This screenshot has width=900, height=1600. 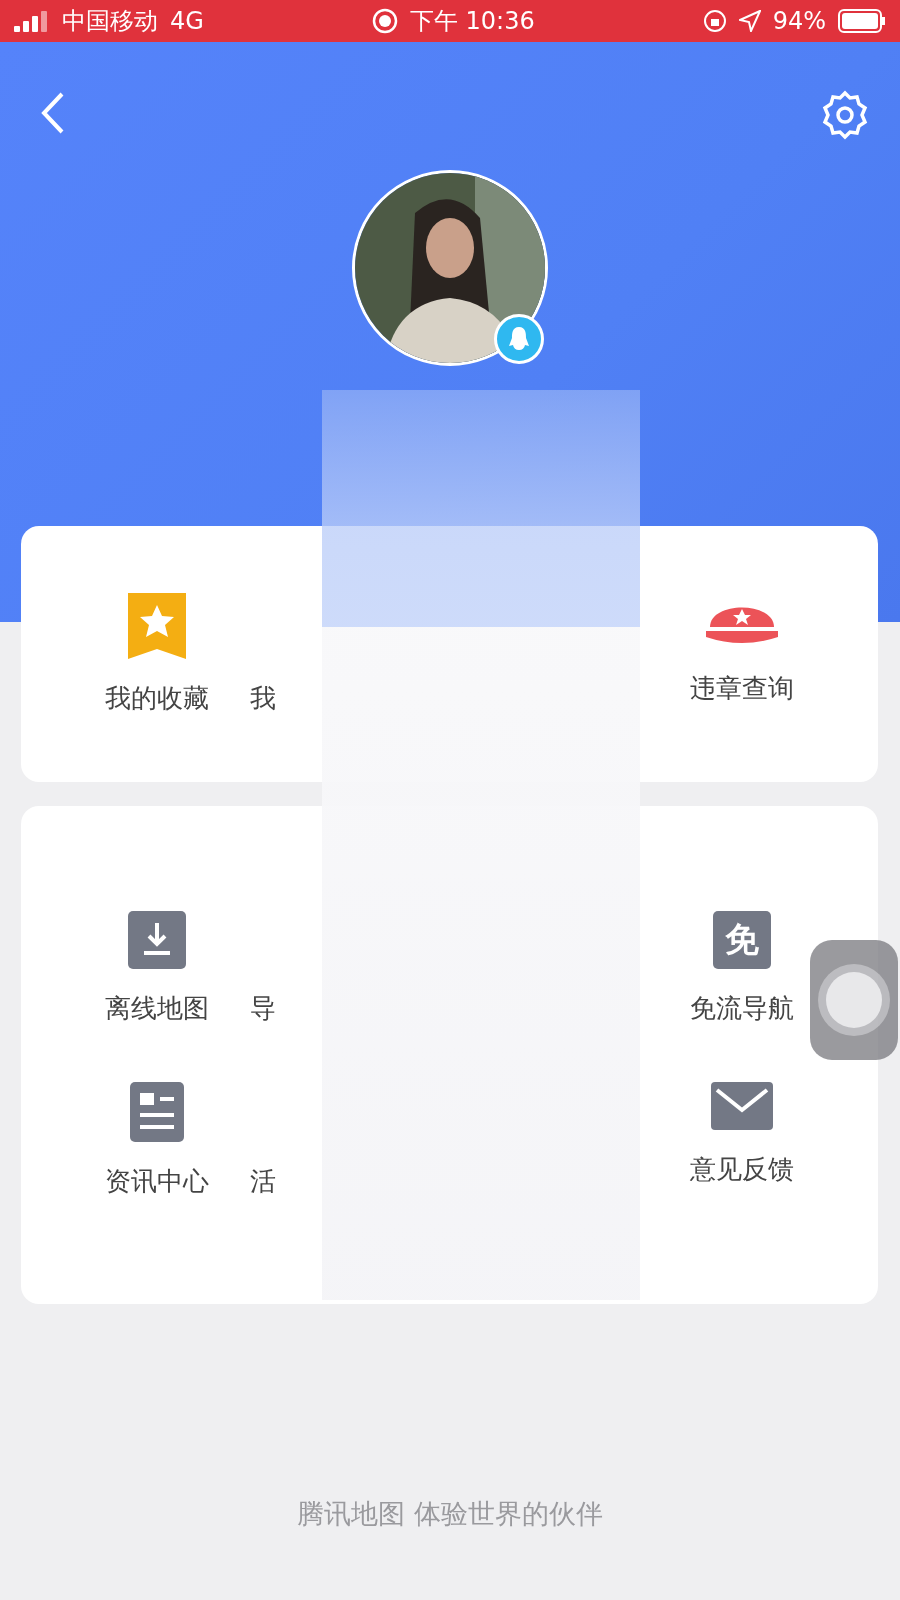 I want to click on assistive-touch-button, so click(x=854, y=1000).